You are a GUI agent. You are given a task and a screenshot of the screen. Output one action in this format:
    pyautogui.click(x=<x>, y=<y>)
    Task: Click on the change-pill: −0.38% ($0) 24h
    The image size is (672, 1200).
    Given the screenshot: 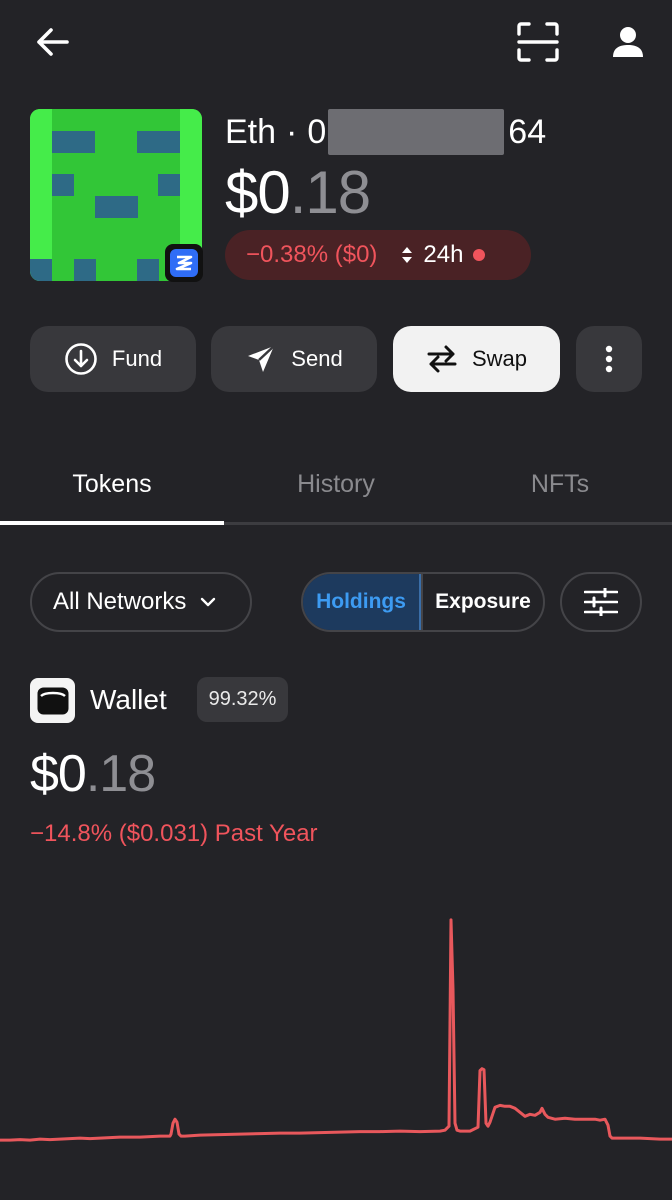 What is the action you would take?
    pyautogui.click(x=378, y=255)
    